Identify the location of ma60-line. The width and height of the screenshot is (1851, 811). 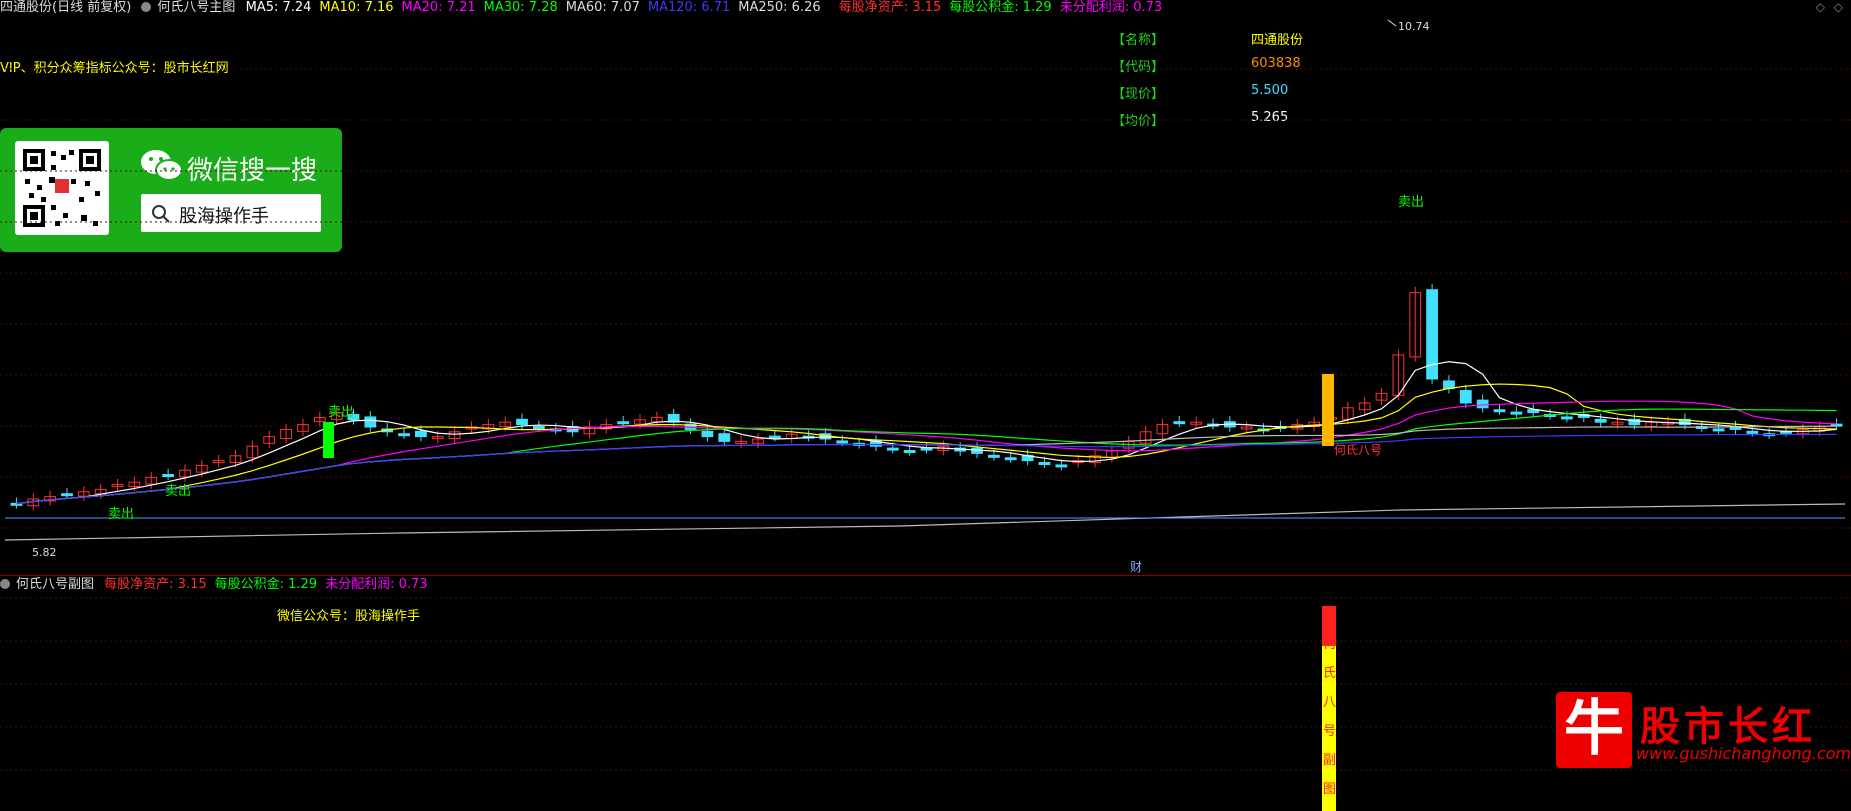
(926, 465).